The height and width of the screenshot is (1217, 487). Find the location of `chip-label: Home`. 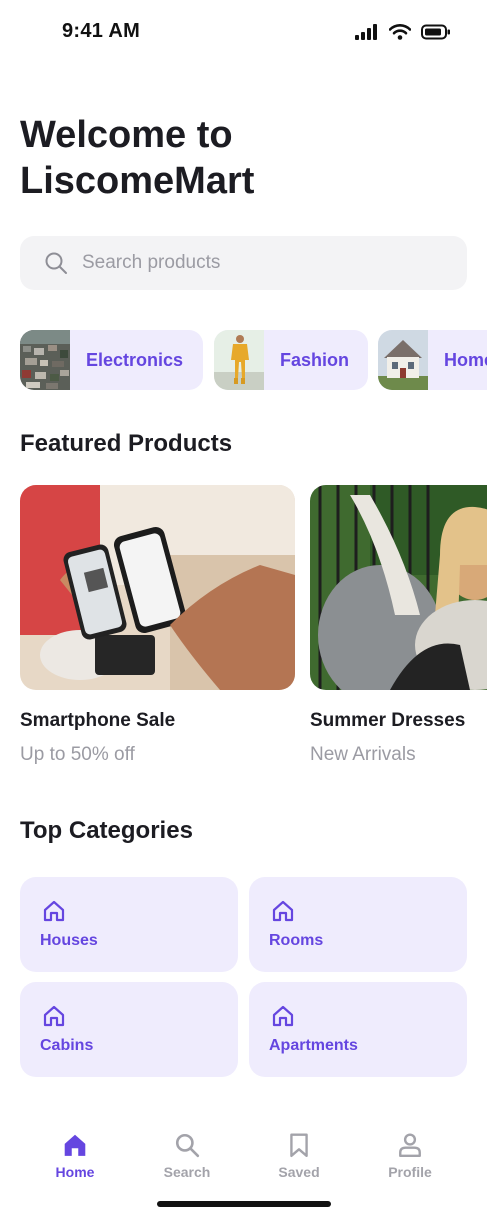

chip-label: Home is located at coordinates (465, 359).